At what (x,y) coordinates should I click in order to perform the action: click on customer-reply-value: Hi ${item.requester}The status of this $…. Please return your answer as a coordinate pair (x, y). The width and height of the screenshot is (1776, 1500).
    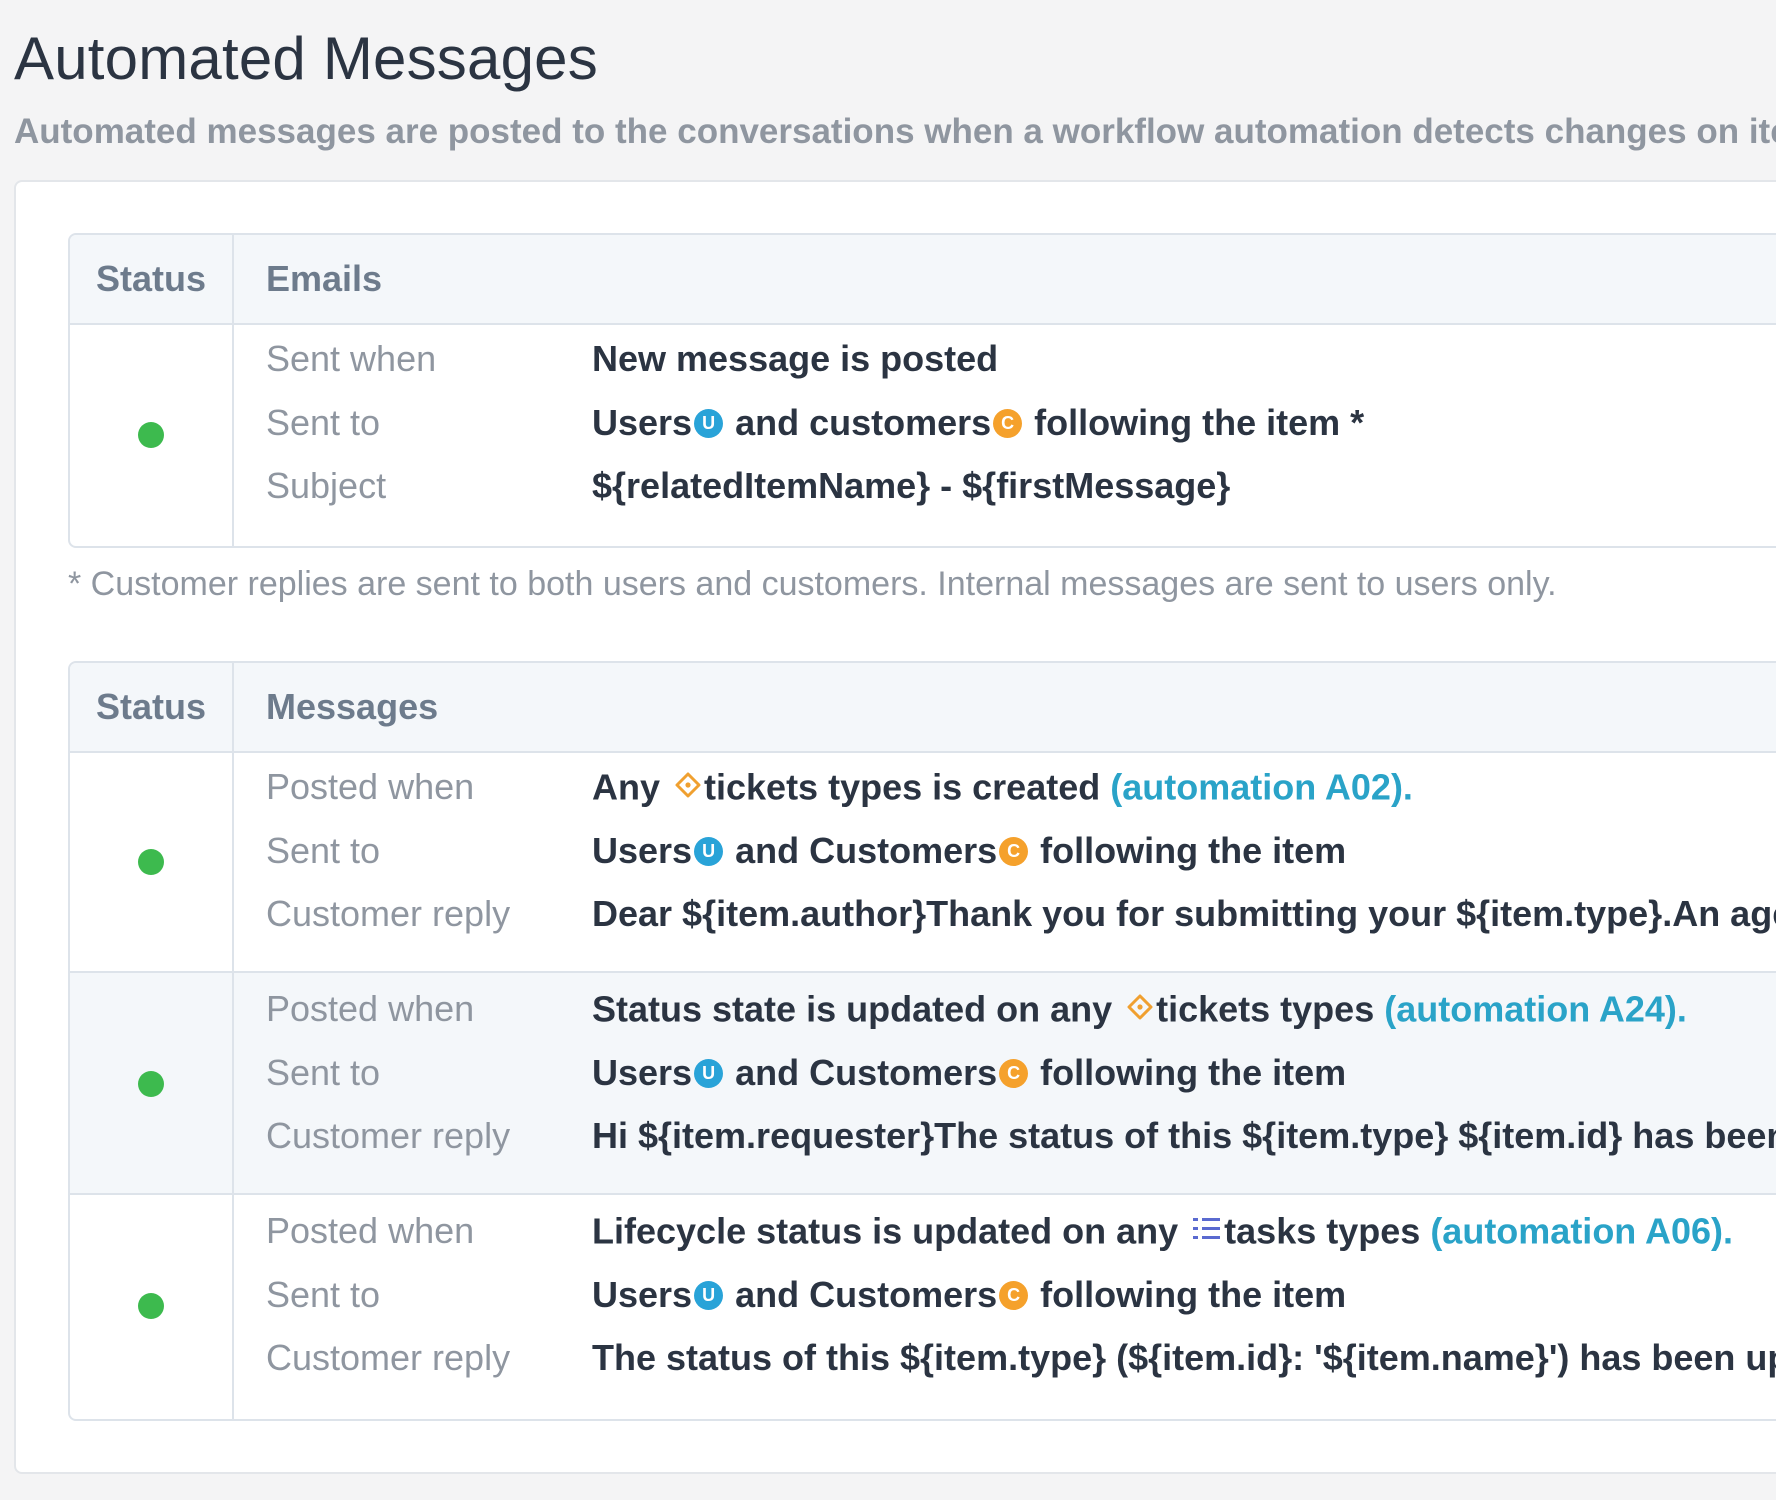
    Looking at the image, I should click on (1184, 1135).